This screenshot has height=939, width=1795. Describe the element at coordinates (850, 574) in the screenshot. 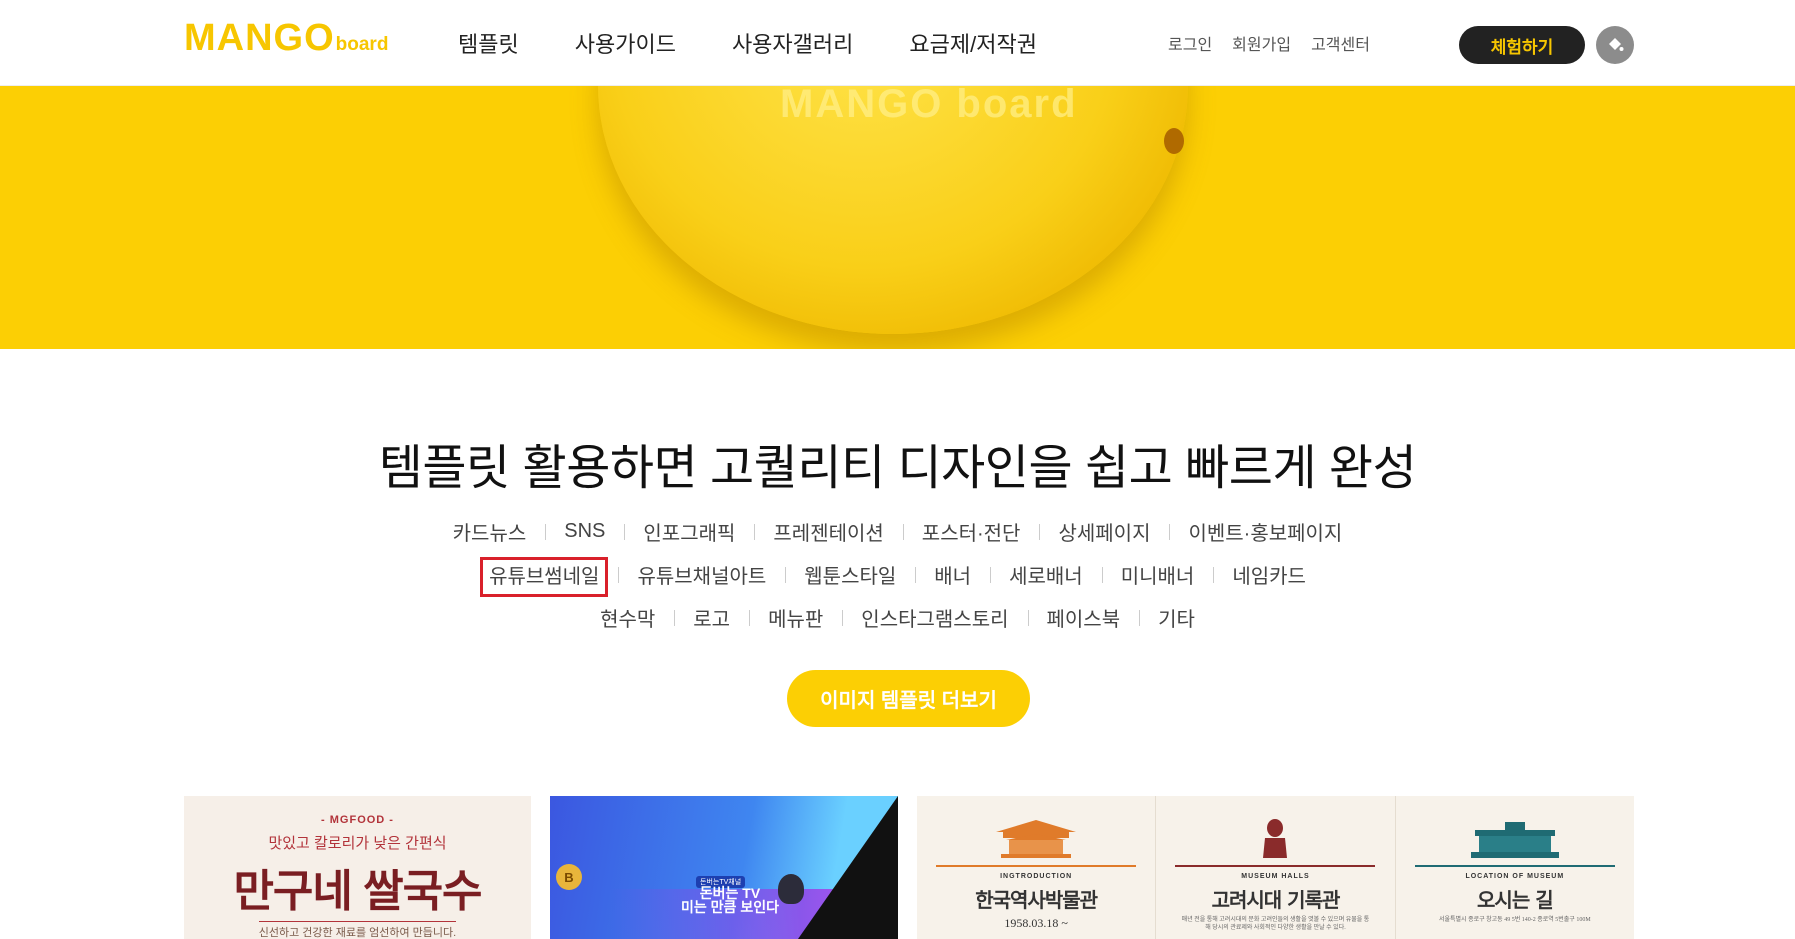

I see `category-webtoon-style: 웹툰스타일` at that location.